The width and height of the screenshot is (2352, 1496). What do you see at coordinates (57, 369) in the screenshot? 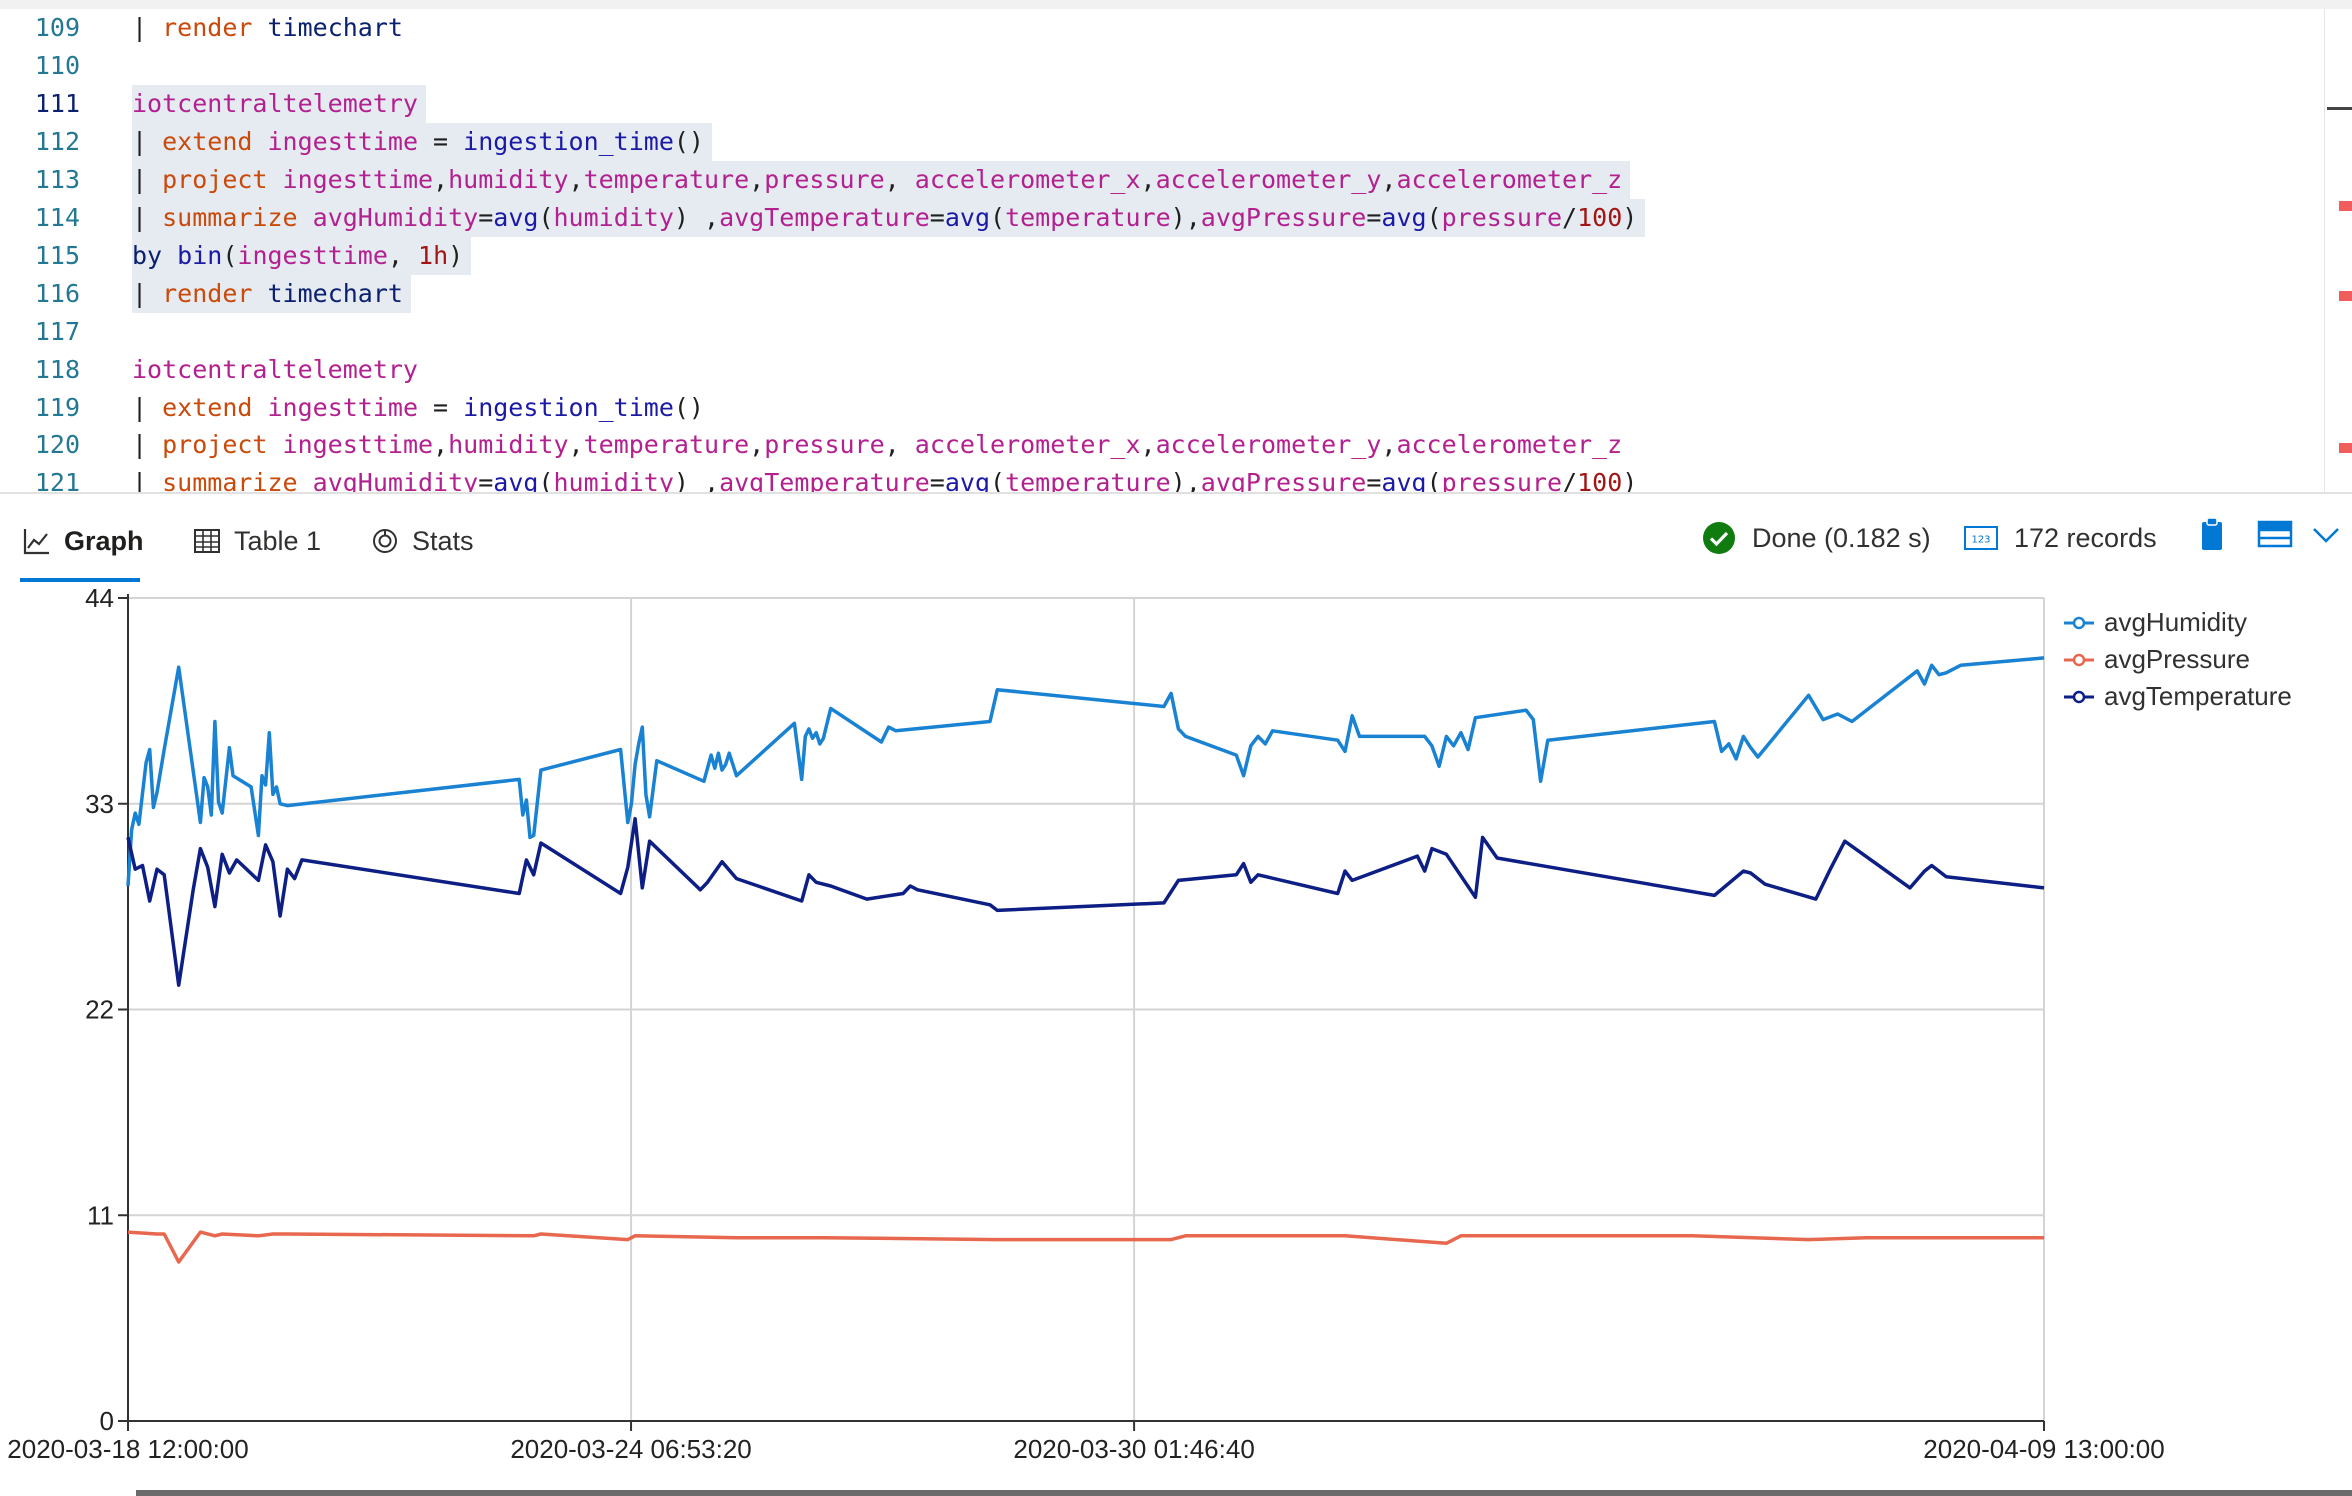
I see `line-number: 118` at bounding box center [57, 369].